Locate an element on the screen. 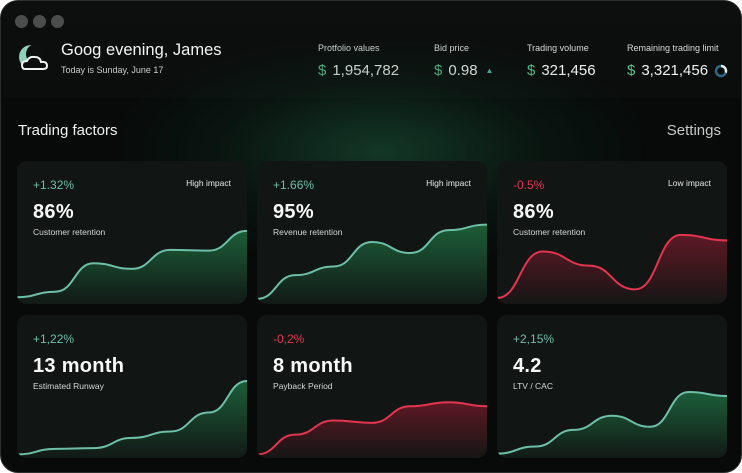 The height and width of the screenshot is (473, 742). card-label: Estimated Runway is located at coordinates (68, 386).